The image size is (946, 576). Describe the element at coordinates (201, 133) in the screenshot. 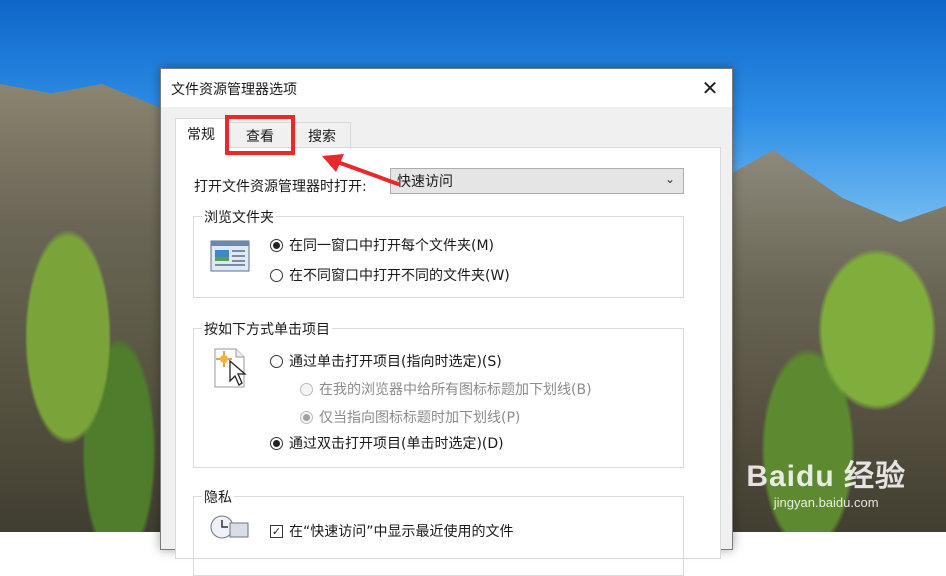

I see `tab-general: 常规` at that location.